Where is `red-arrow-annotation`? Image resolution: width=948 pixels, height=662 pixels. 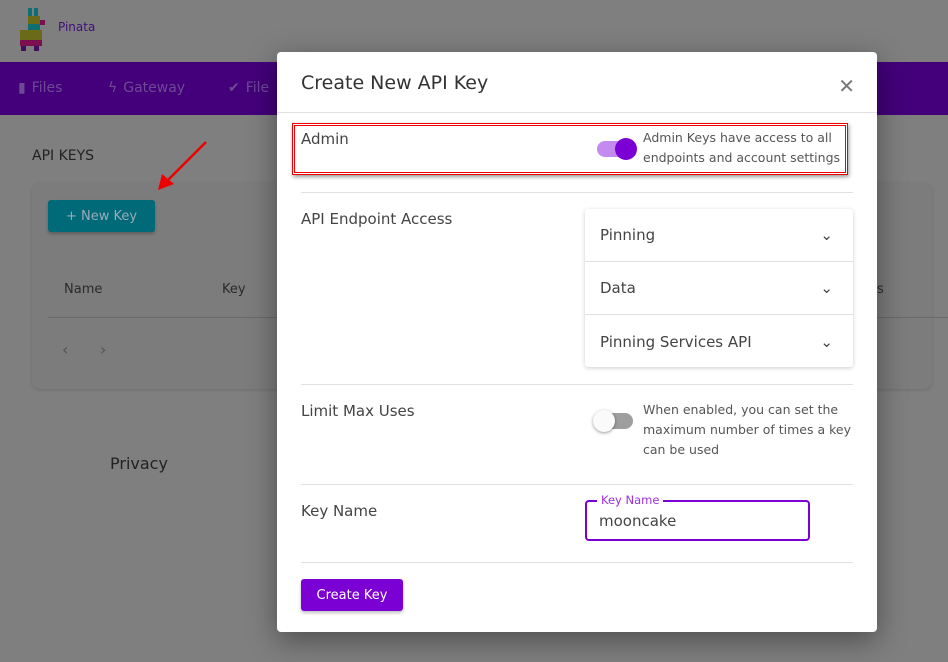
red-arrow-annotation is located at coordinates (182, 165).